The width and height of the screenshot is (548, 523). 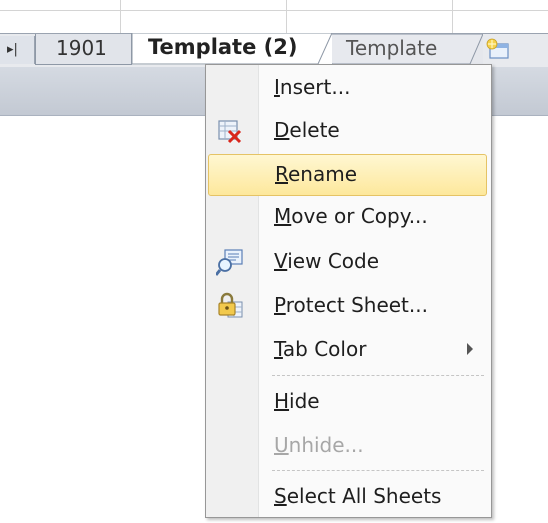 I want to click on protect-sheet-icon, so click(x=230, y=305).